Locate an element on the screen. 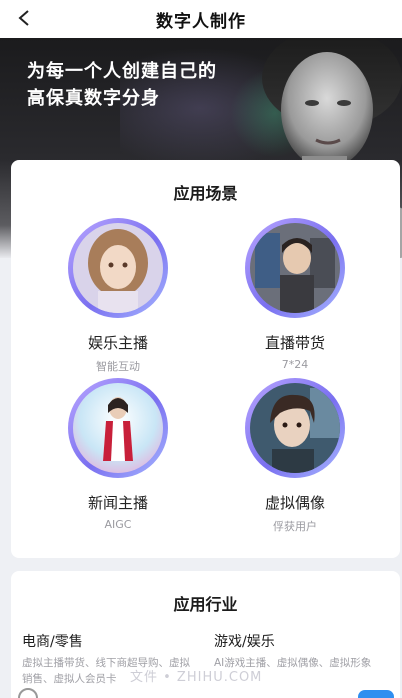 The height and width of the screenshot is (698, 402). back-button is located at coordinates (24, 18).